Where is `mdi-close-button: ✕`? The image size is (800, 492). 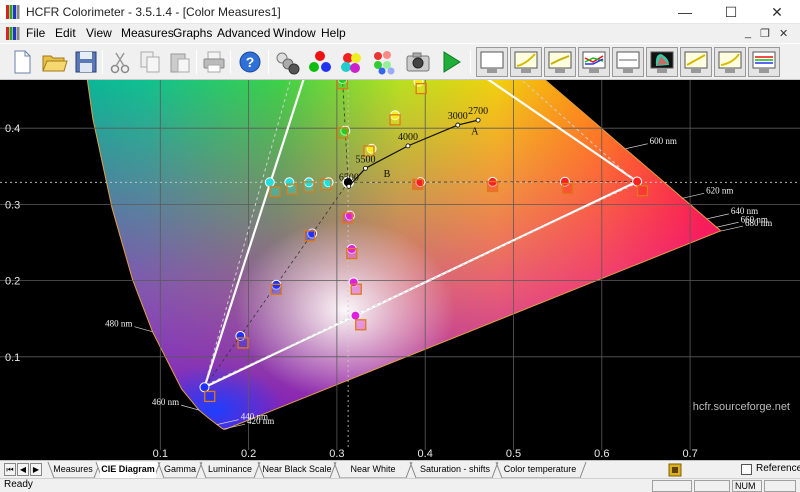 mdi-close-button: ✕ is located at coordinates (783, 33).